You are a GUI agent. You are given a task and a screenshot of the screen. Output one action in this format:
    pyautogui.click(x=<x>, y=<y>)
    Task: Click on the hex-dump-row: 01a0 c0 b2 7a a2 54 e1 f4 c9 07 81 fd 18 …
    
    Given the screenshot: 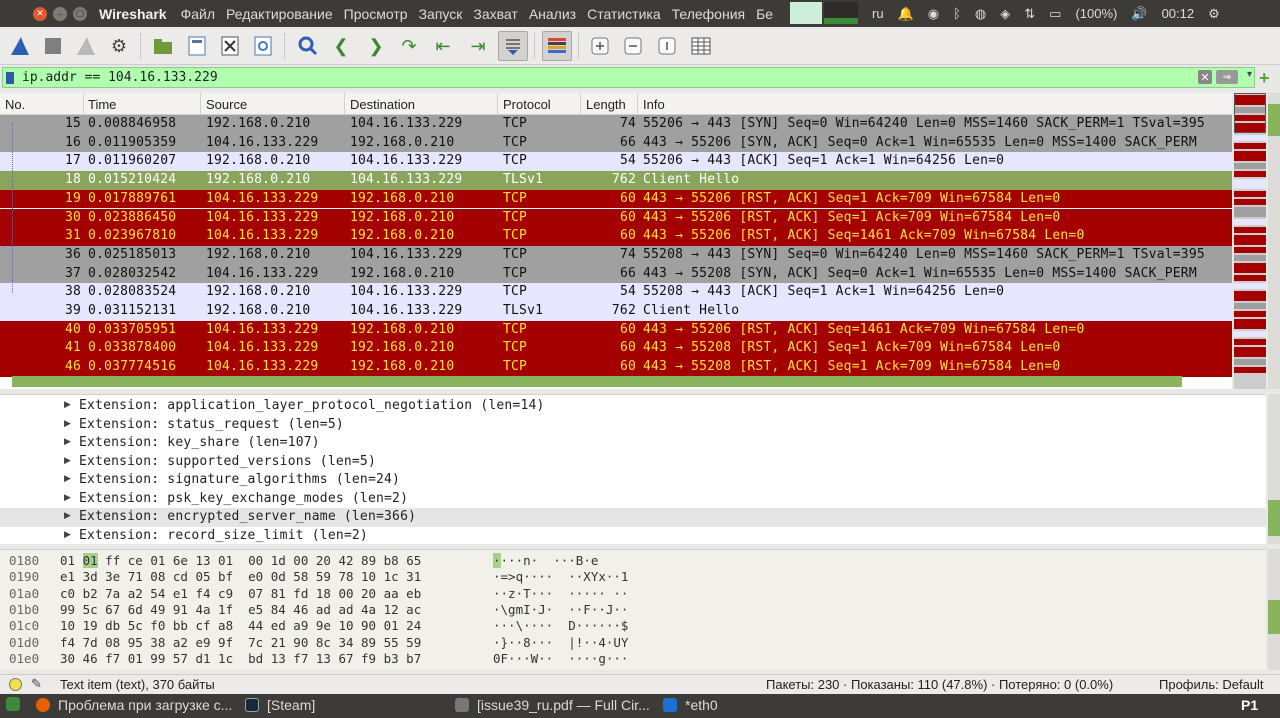 What is the action you would take?
    pyautogui.click(x=633, y=594)
    